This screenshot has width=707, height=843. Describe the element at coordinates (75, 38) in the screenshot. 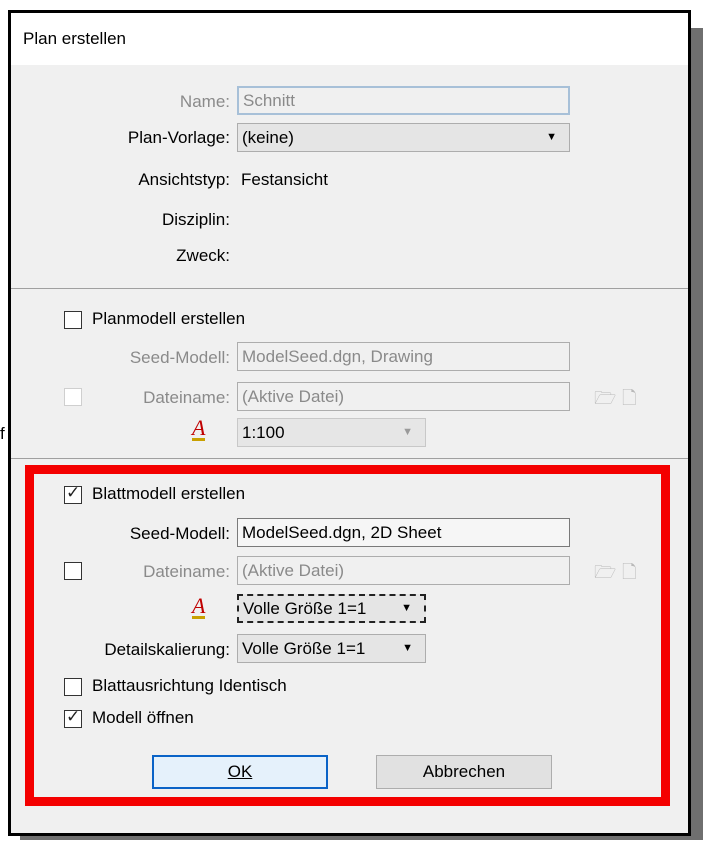

I see `dialog-title: Plan erstellen` at that location.